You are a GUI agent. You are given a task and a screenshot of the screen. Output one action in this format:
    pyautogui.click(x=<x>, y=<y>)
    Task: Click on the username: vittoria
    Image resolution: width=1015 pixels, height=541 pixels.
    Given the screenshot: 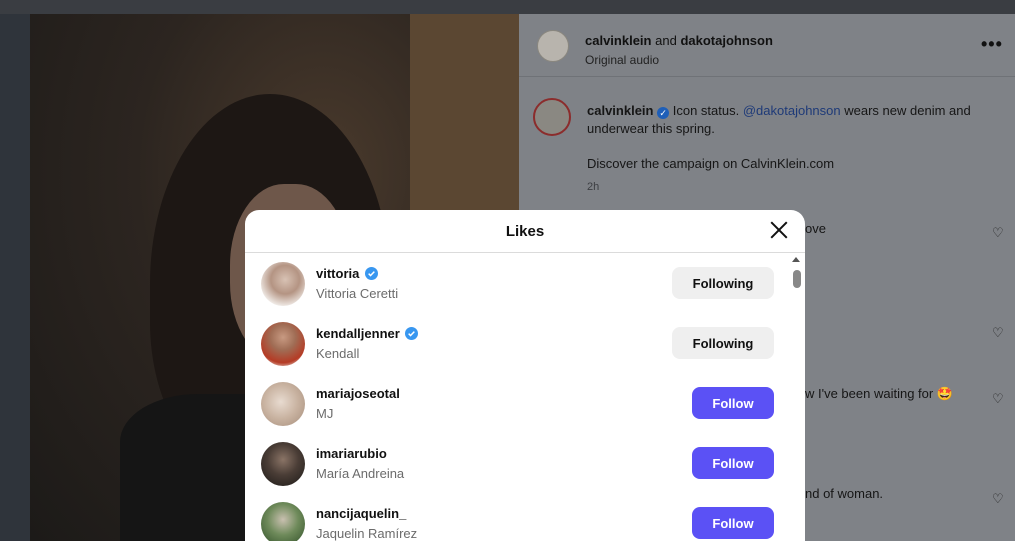 What is the action you would take?
    pyautogui.click(x=347, y=273)
    